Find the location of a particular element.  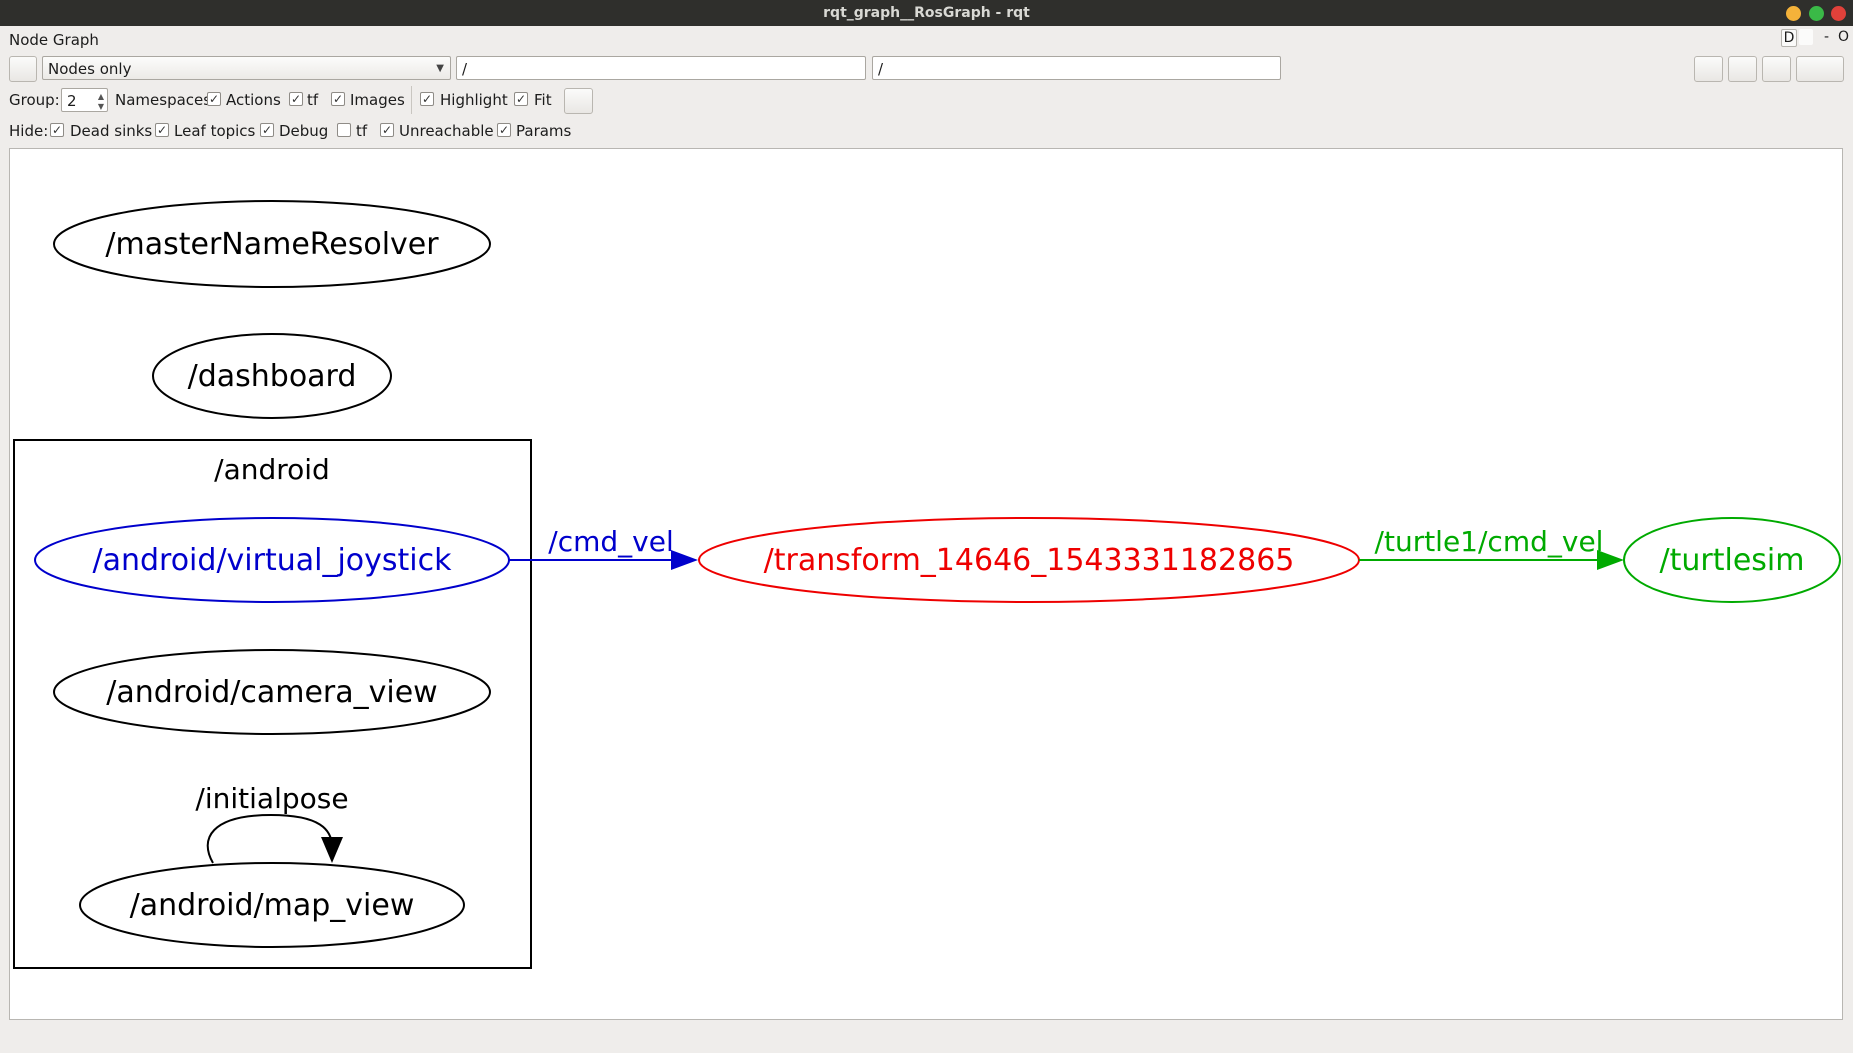

virtual-joystick-label: /android/virtual_joystick is located at coordinates (272, 560).